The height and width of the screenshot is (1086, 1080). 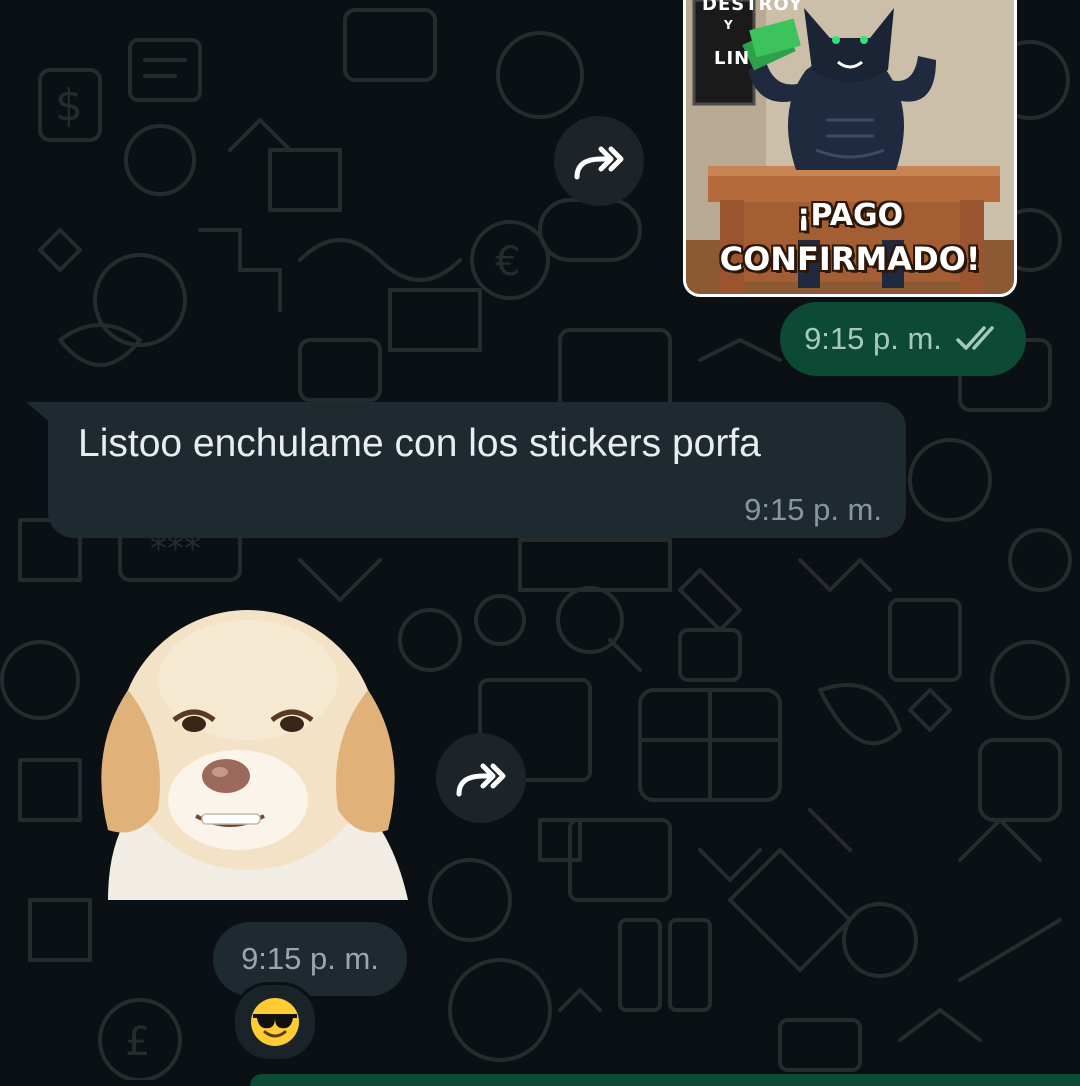 What do you see at coordinates (729, 25) in the screenshot?
I see `board-text-2: Y` at bounding box center [729, 25].